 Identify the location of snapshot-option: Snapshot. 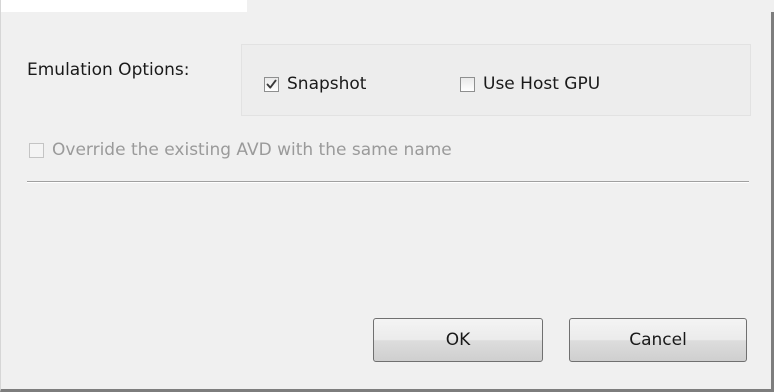
(315, 84).